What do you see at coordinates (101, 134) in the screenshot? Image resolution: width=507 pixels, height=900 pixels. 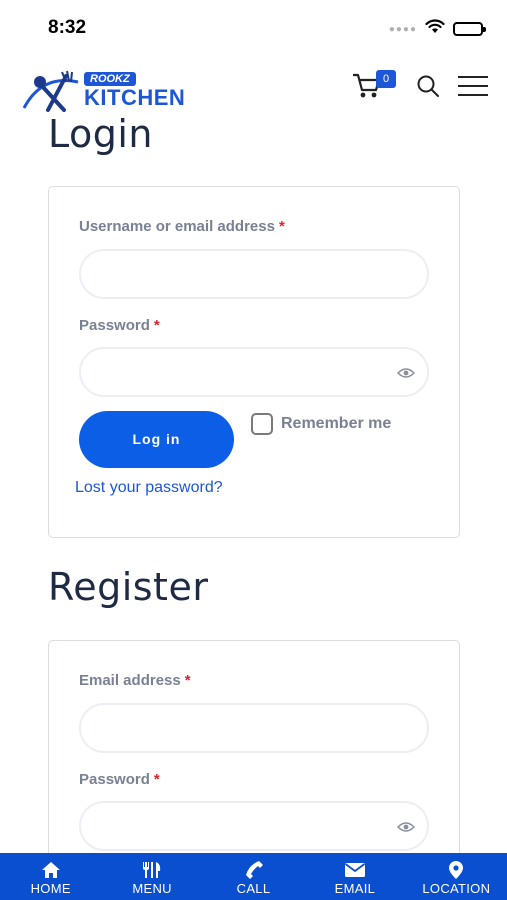 I see `login-title: Login` at bounding box center [101, 134].